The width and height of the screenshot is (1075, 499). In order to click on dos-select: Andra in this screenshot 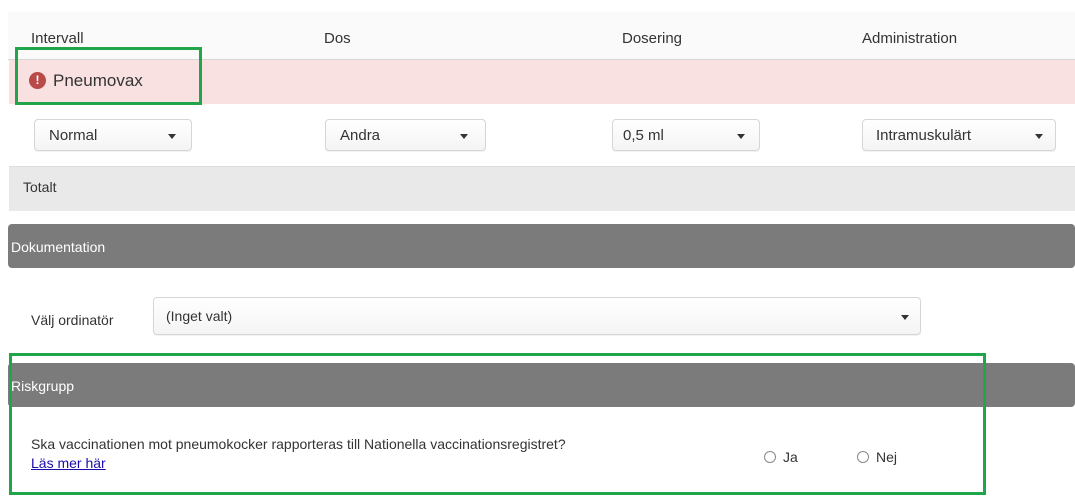, I will do `click(405, 135)`.